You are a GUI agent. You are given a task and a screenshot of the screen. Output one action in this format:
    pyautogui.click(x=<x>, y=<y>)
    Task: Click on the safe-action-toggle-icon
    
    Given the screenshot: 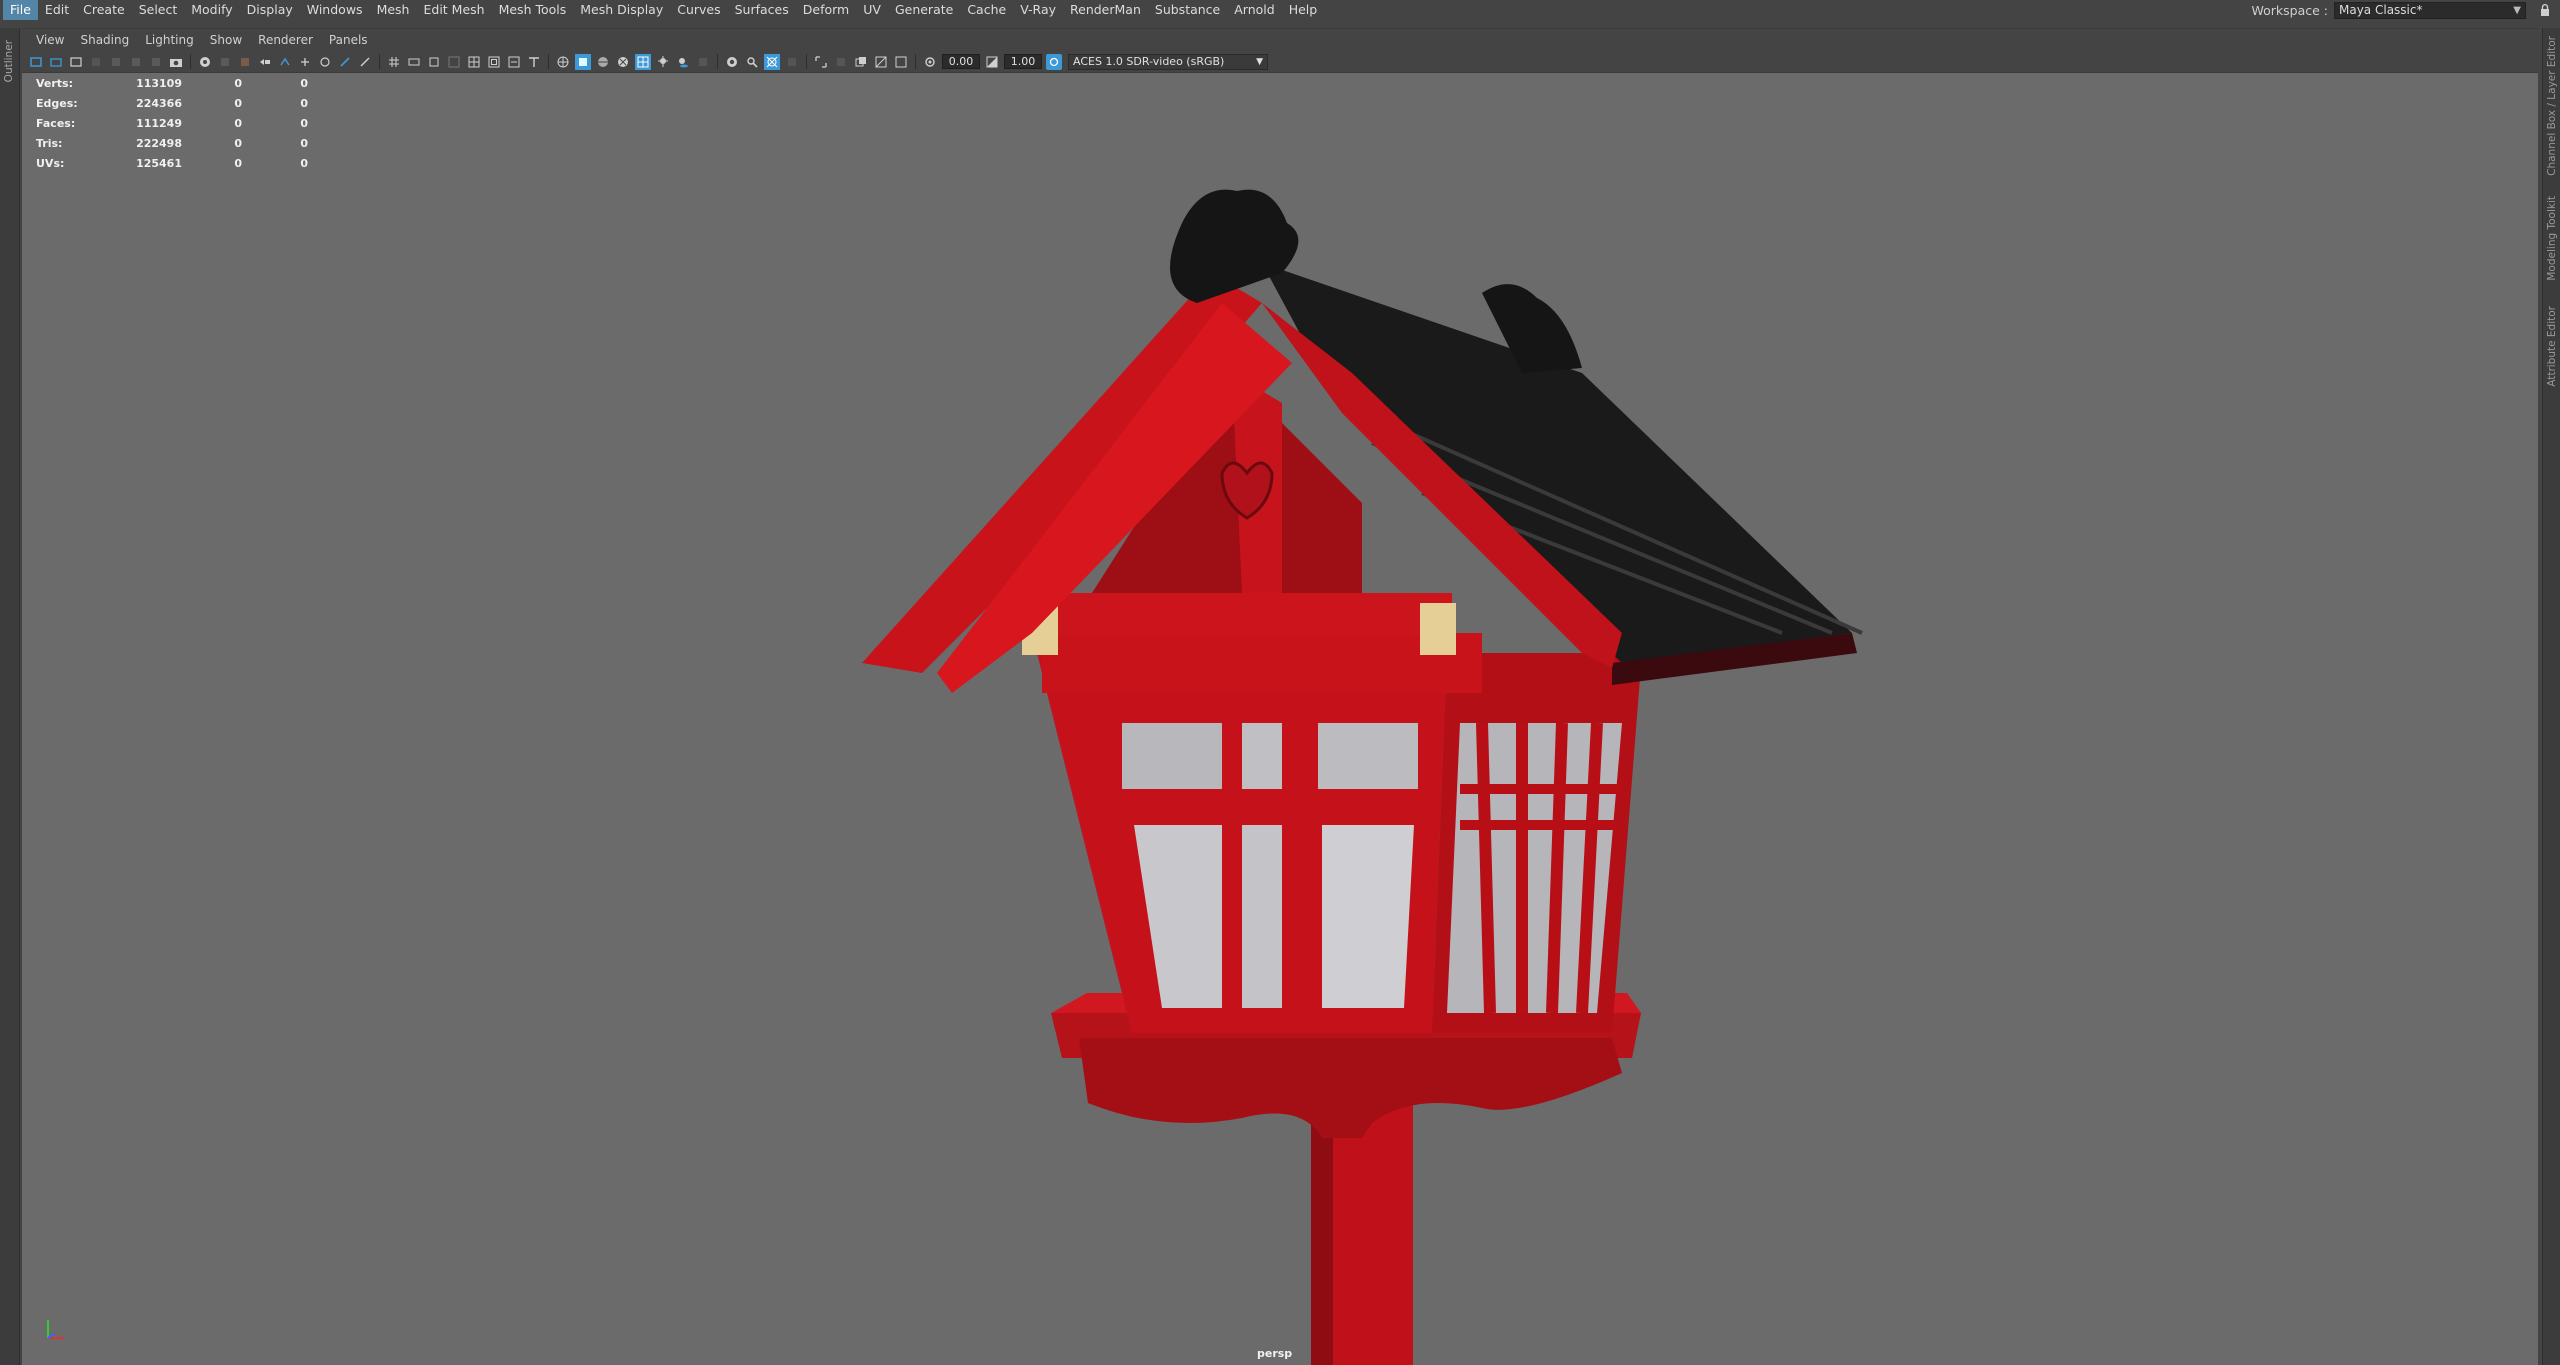 What is the action you would take?
    pyautogui.click(x=494, y=62)
    